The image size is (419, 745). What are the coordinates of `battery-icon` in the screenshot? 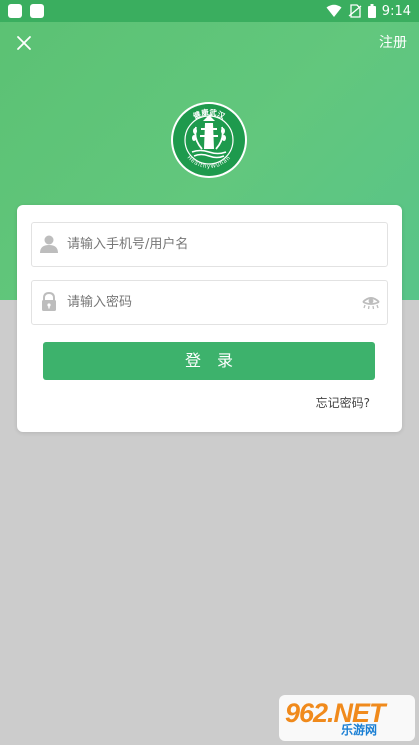 It's located at (371, 11).